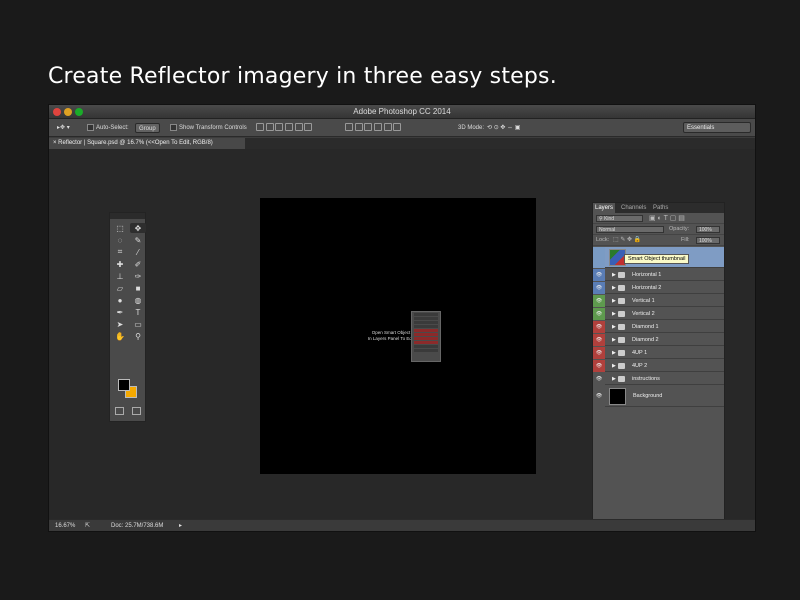 This screenshot has width=800, height=600. I want to click on fill-field: 100%, so click(708, 240).